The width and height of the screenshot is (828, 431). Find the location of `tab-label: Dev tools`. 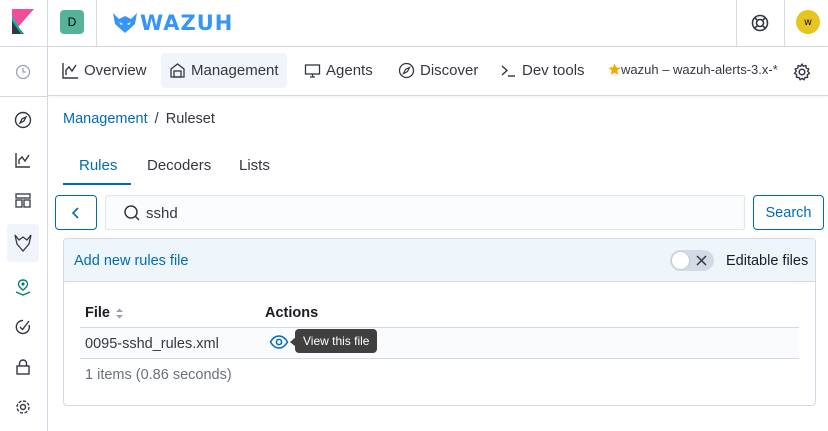

tab-label: Dev tools is located at coordinates (553, 70).